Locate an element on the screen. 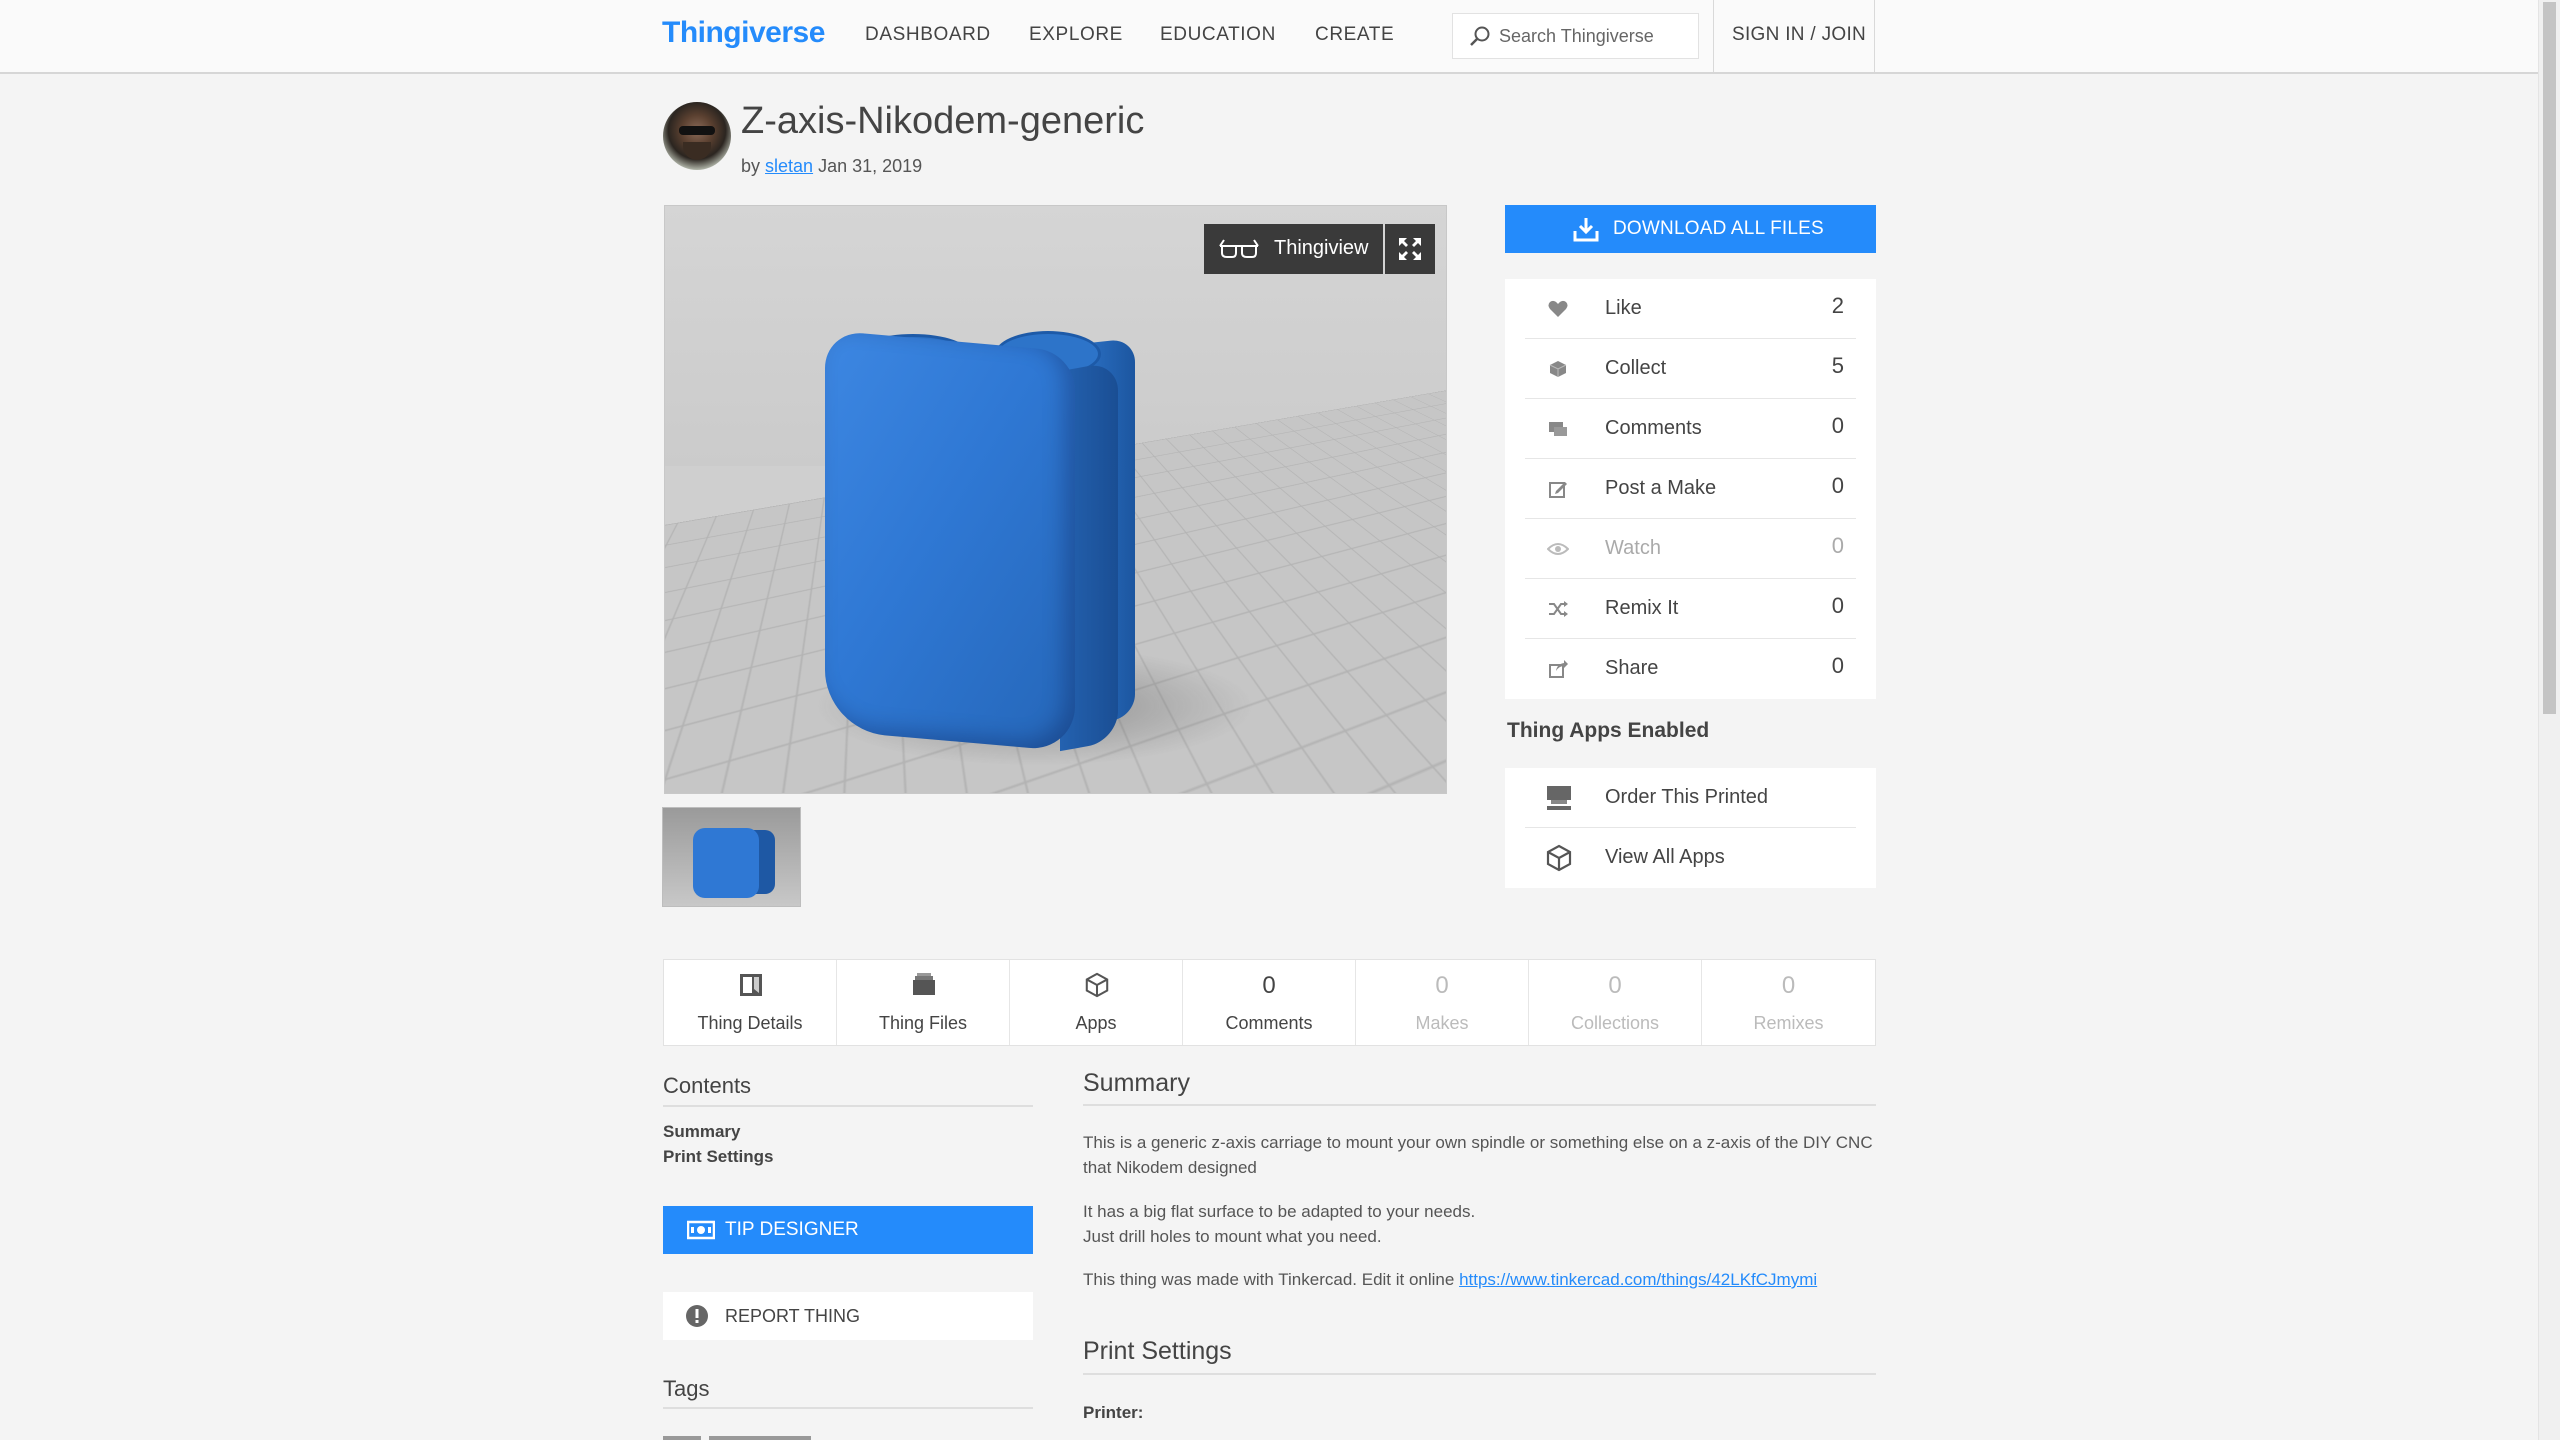 The image size is (2560, 1440). collect-button: Collect 5 is located at coordinates (1690, 369).